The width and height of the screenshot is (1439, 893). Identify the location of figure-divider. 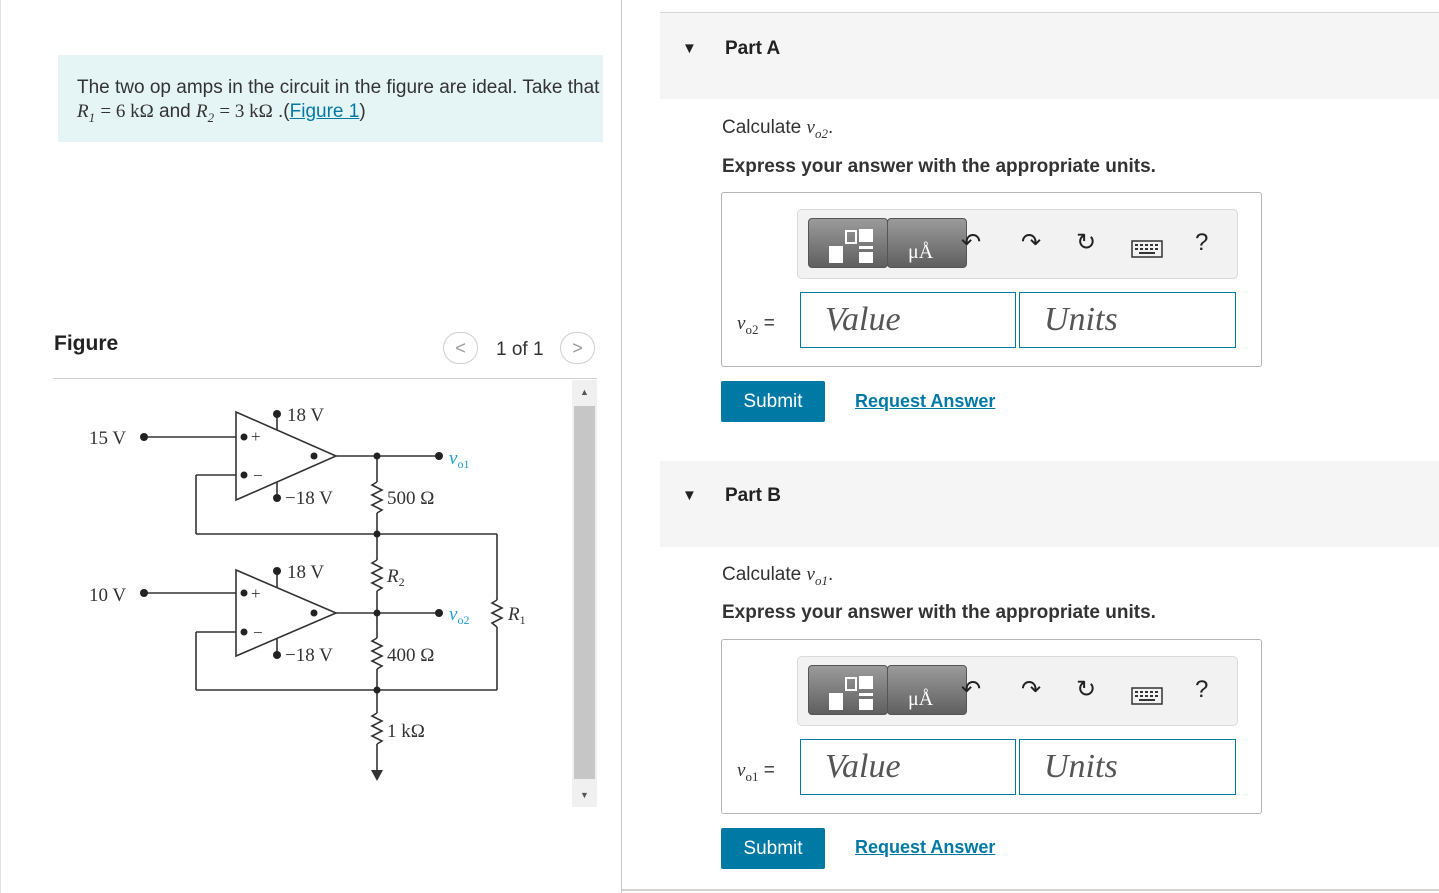
(325, 378).